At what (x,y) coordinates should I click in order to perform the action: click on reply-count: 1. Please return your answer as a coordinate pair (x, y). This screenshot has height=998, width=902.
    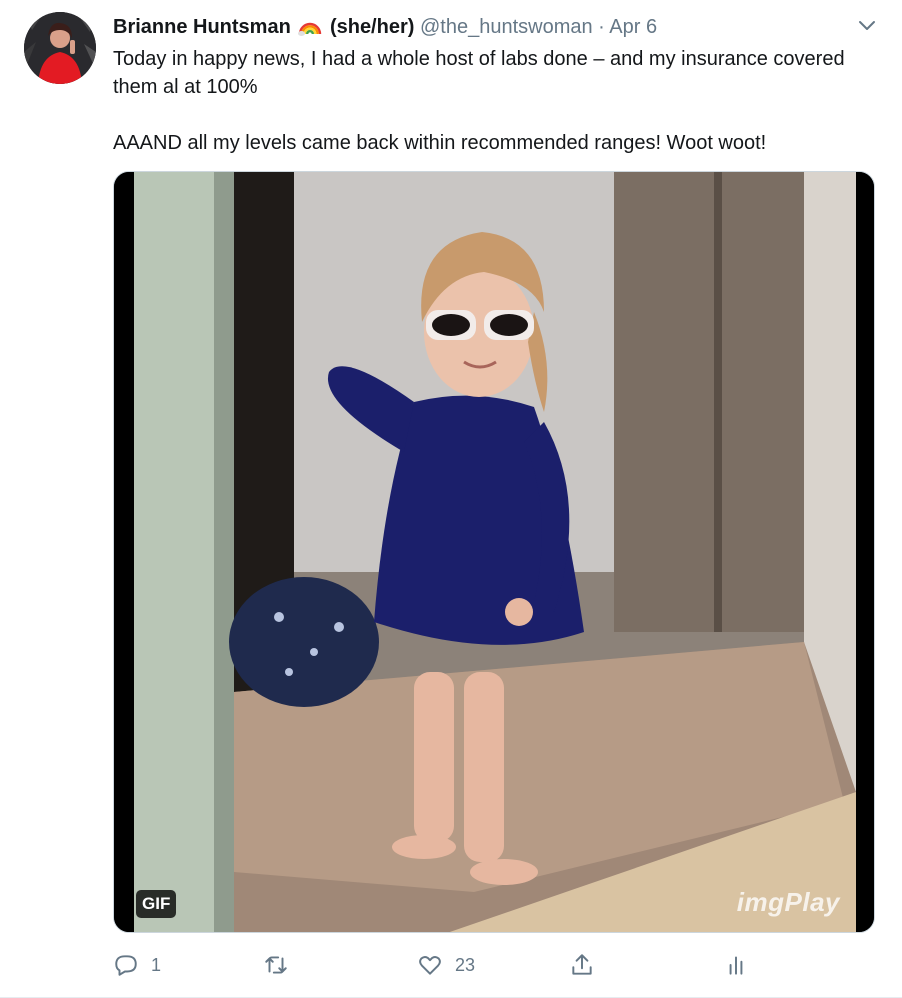
    Looking at the image, I should click on (156, 964).